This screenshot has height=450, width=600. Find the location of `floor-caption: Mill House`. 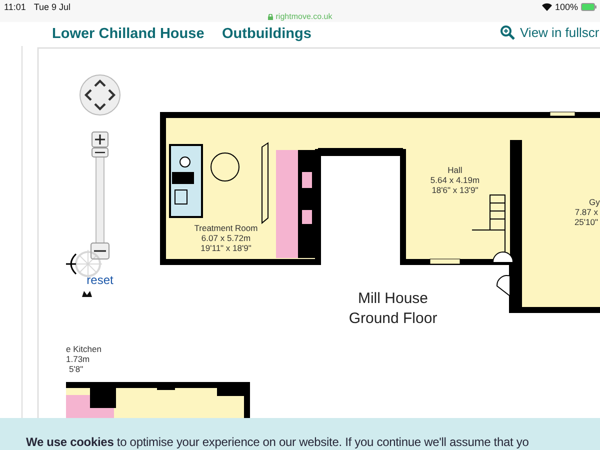

floor-caption: Mill House is located at coordinates (393, 298).